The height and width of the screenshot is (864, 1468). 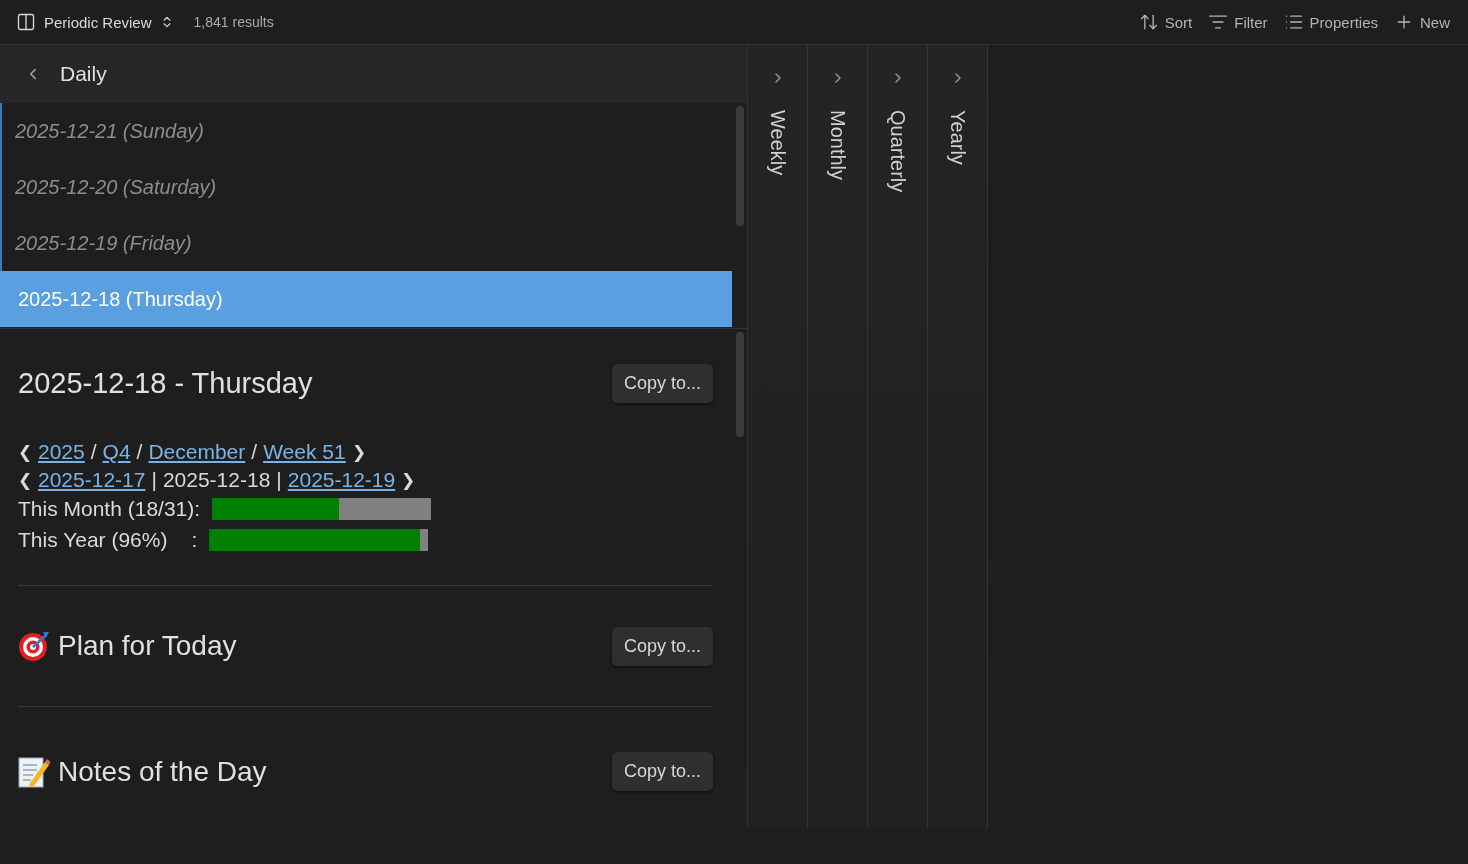 I want to click on progress-label: This Month (18/31):, so click(x=109, y=509).